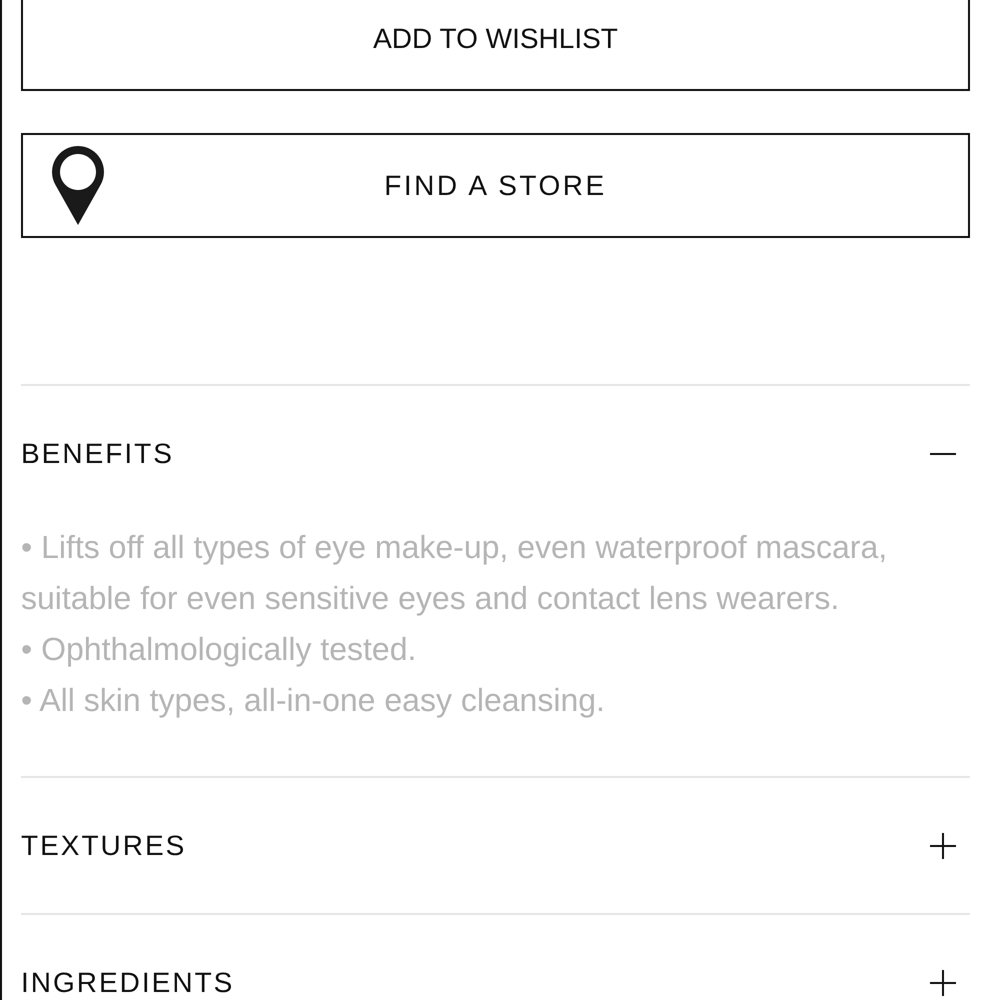 The image size is (1000, 1000). I want to click on wishlist-button: ADD TO WISHLIST, so click(495, 45).